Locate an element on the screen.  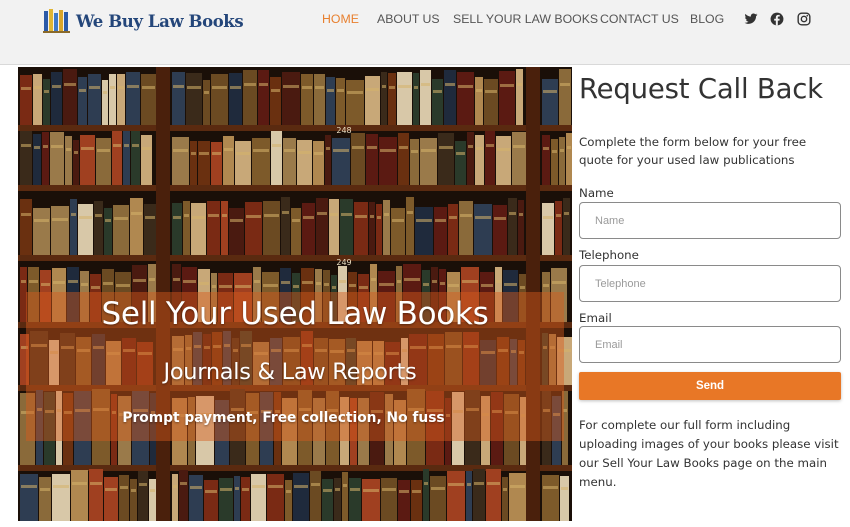
instagram-icon is located at coordinates (804, 18).